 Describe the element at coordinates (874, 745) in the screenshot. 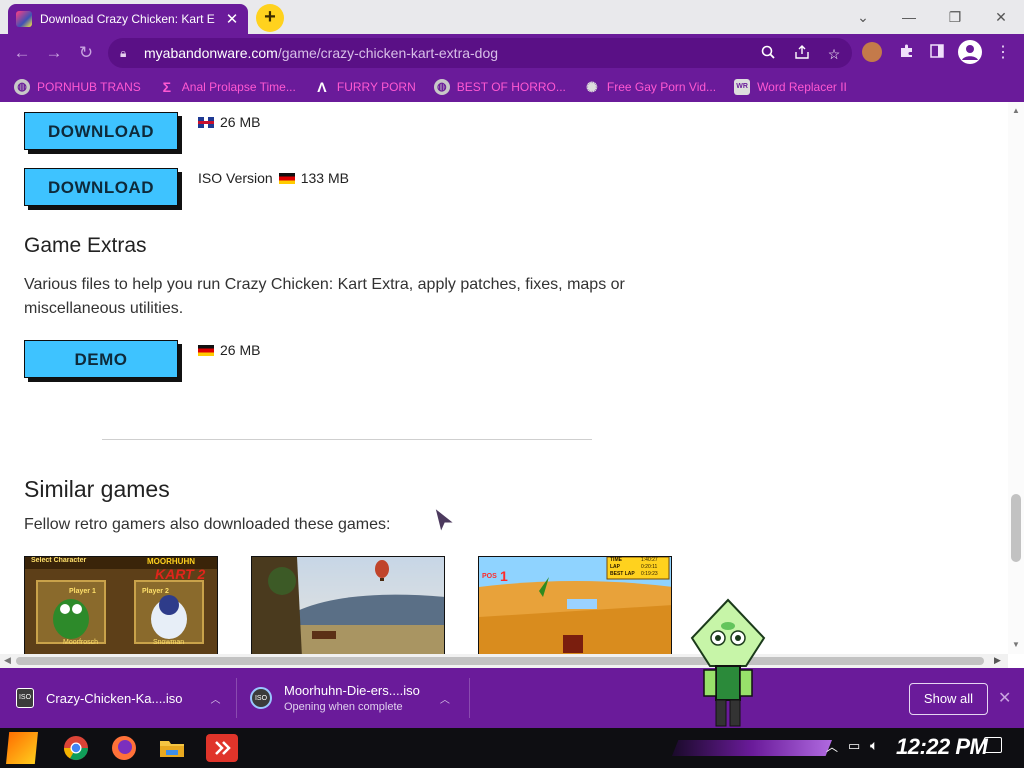

I see `volume-icon: 🔈︎` at that location.